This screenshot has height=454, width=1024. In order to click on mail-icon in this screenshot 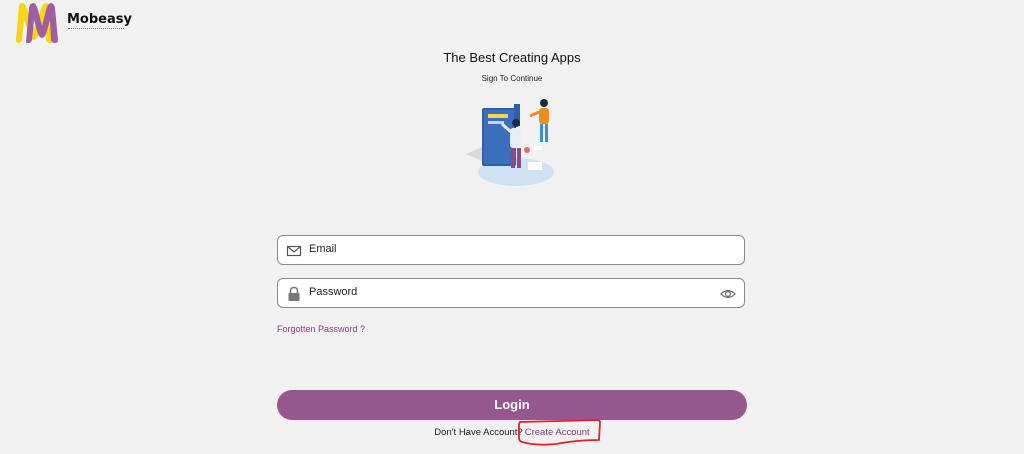, I will do `click(294, 251)`.